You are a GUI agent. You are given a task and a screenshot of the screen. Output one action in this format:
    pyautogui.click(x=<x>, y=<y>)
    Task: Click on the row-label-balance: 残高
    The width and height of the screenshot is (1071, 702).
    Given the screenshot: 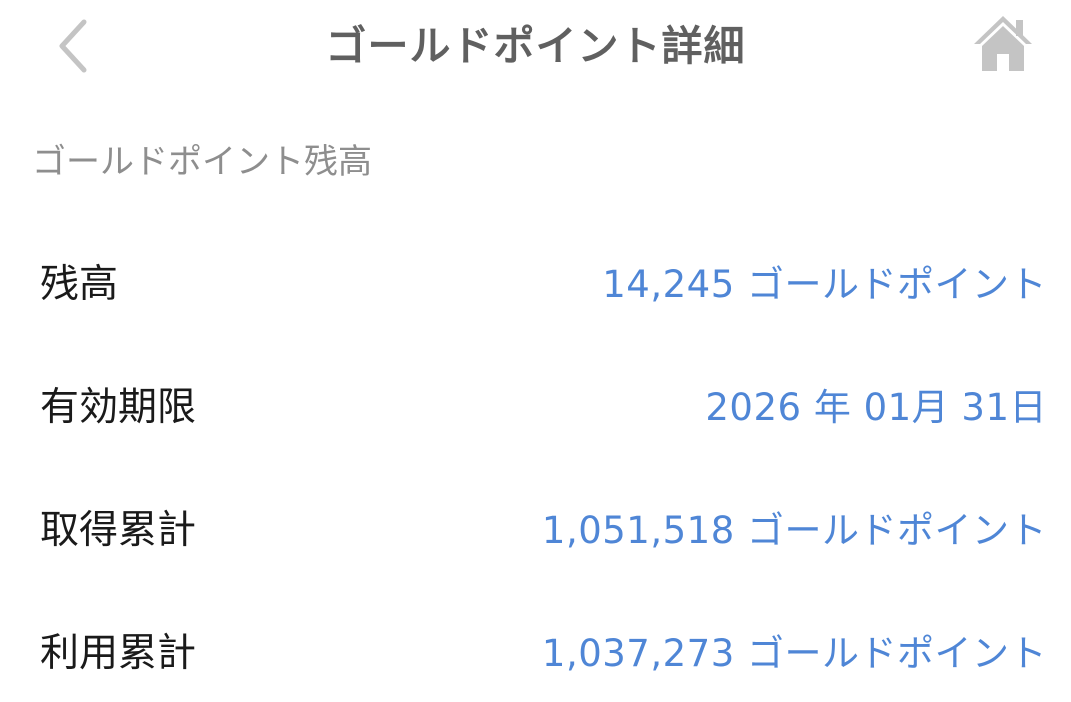 What is the action you would take?
    pyautogui.click(x=79, y=284)
    